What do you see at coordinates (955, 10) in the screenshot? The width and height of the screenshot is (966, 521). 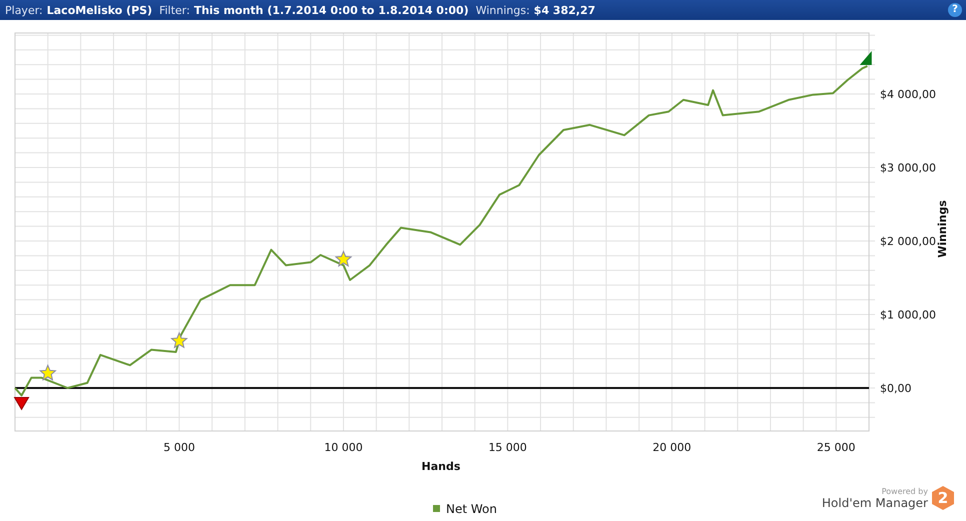 I see `help-button: ?` at bounding box center [955, 10].